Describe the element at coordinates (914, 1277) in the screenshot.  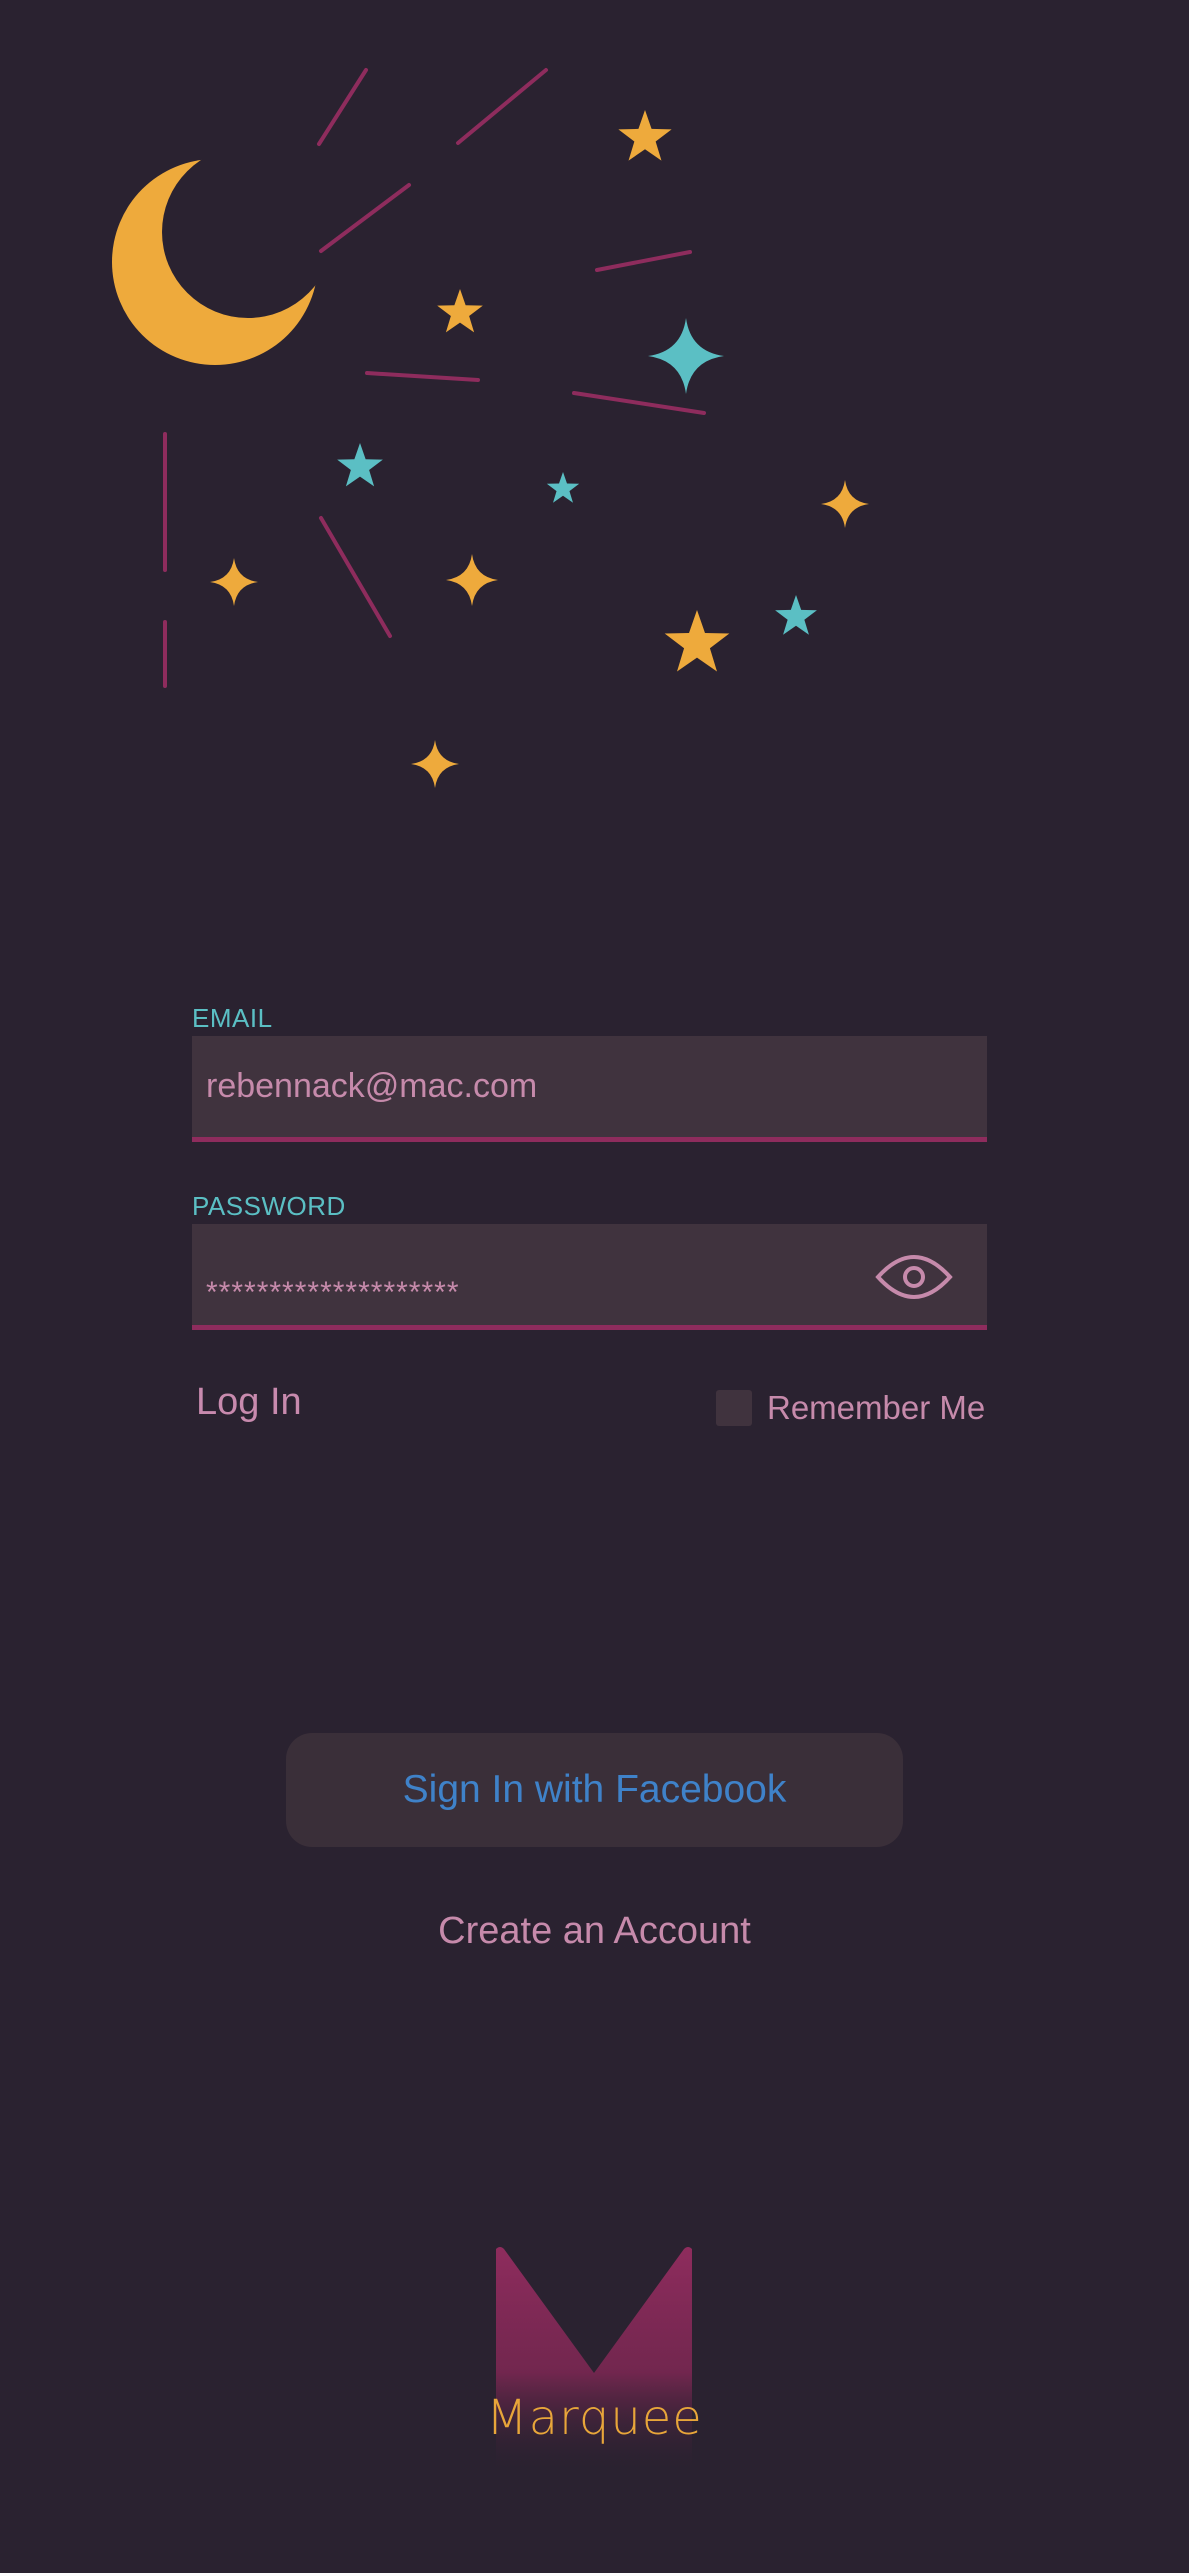
I see `eye-icon` at that location.